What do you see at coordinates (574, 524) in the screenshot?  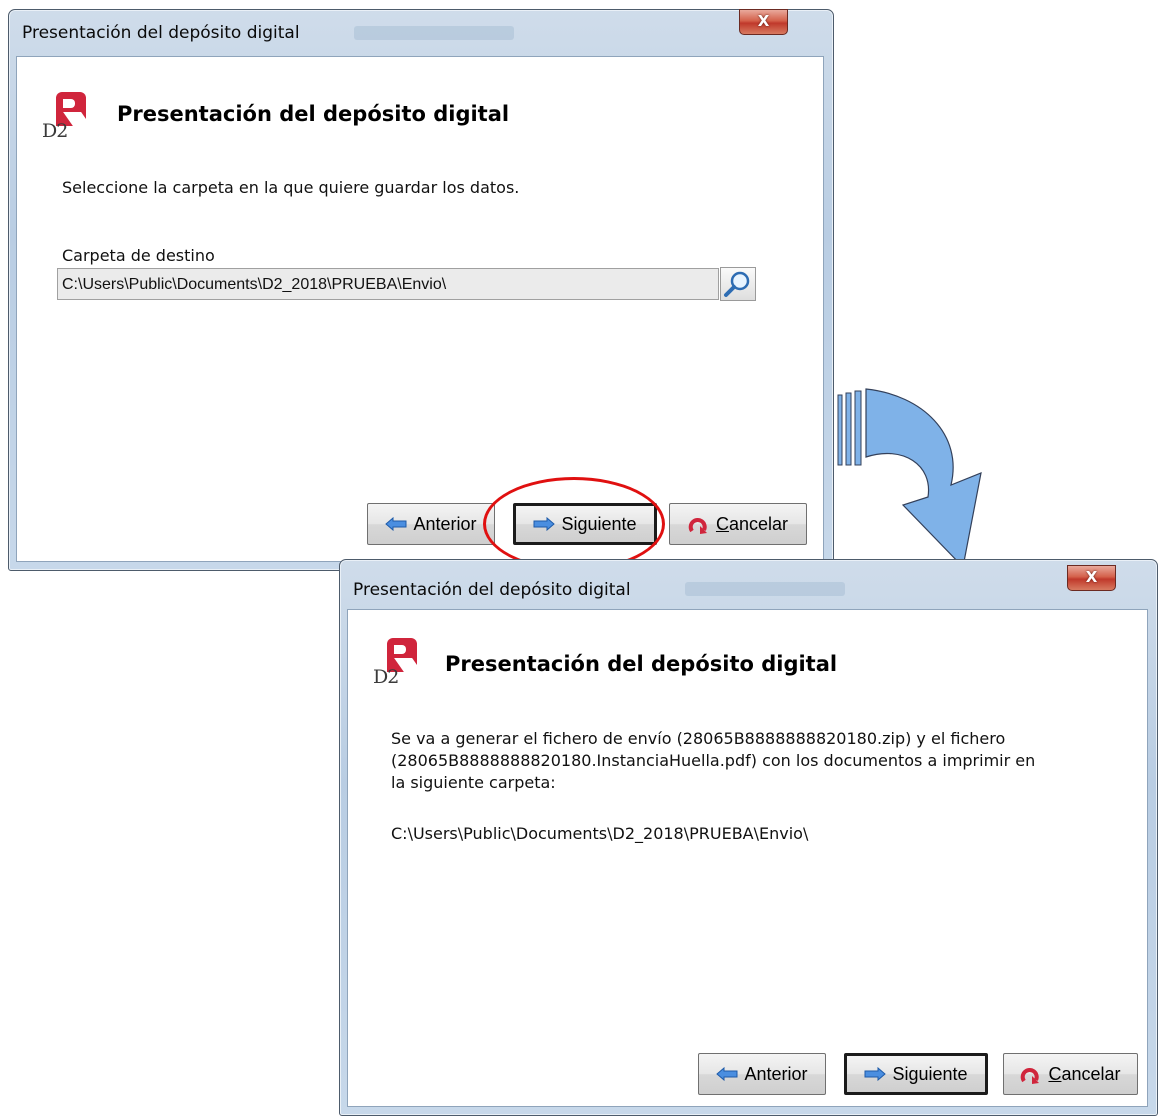 I see `highlight-ellipse` at bounding box center [574, 524].